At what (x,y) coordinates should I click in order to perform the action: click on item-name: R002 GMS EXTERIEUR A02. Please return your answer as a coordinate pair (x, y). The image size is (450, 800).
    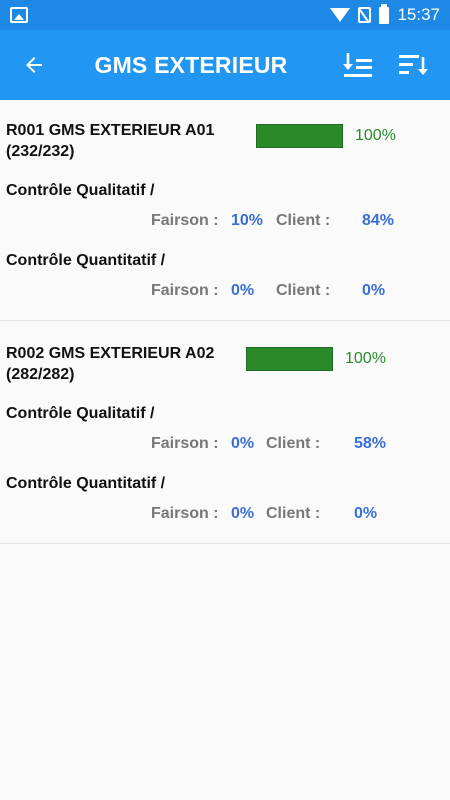
    Looking at the image, I should click on (110, 353).